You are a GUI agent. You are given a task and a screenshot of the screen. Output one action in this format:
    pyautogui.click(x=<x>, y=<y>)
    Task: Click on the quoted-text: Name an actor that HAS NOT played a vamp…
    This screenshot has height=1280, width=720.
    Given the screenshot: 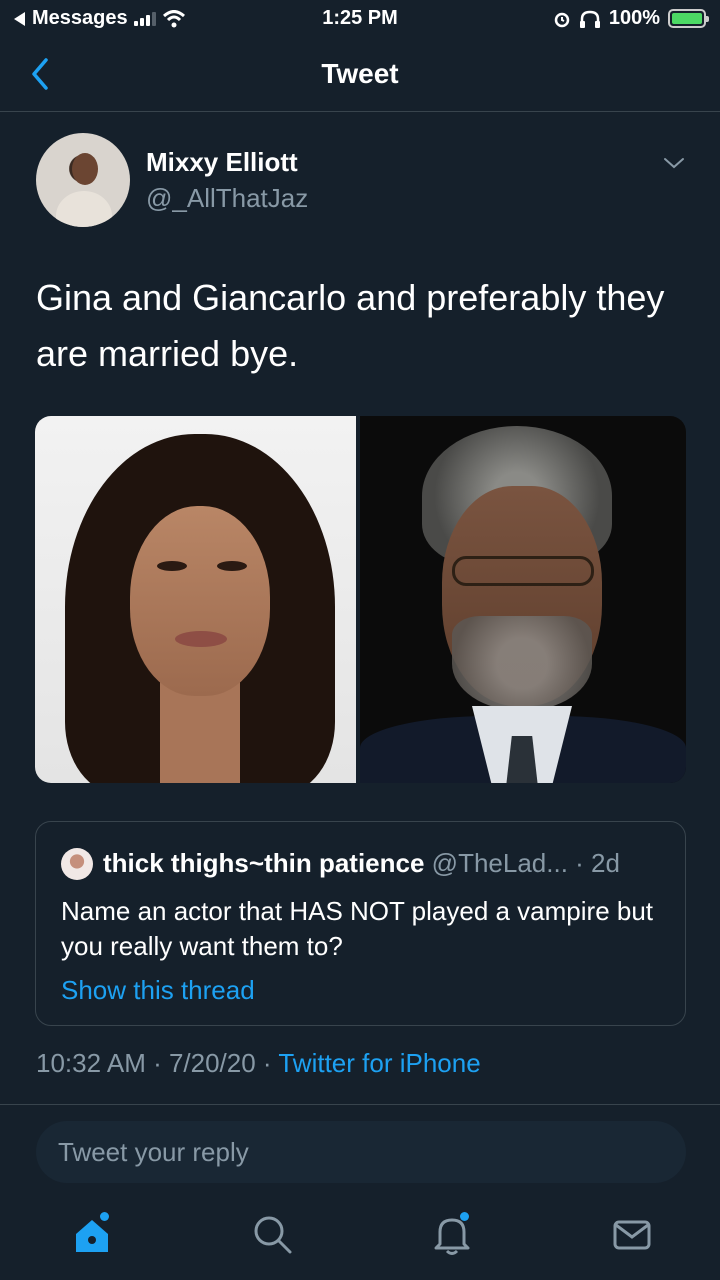 What is the action you would take?
    pyautogui.click(x=357, y=928)
    